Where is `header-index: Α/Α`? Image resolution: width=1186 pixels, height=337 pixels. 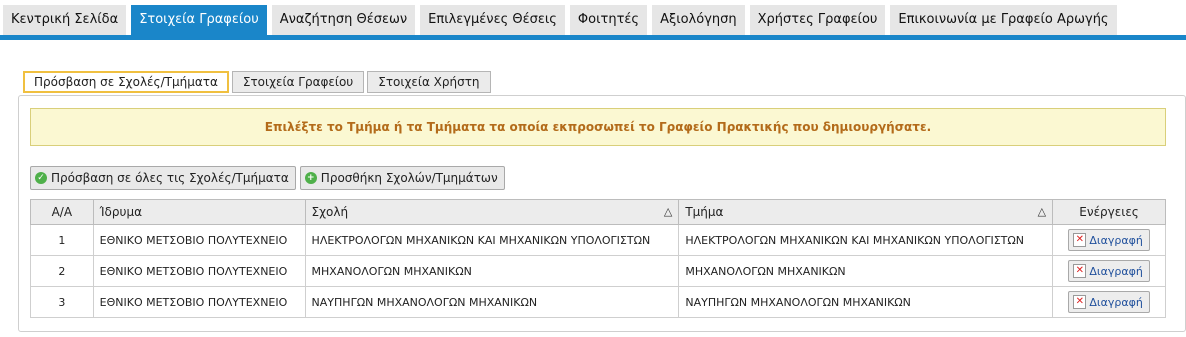
header-index: Α/Α is located at coordinates (62, 212).